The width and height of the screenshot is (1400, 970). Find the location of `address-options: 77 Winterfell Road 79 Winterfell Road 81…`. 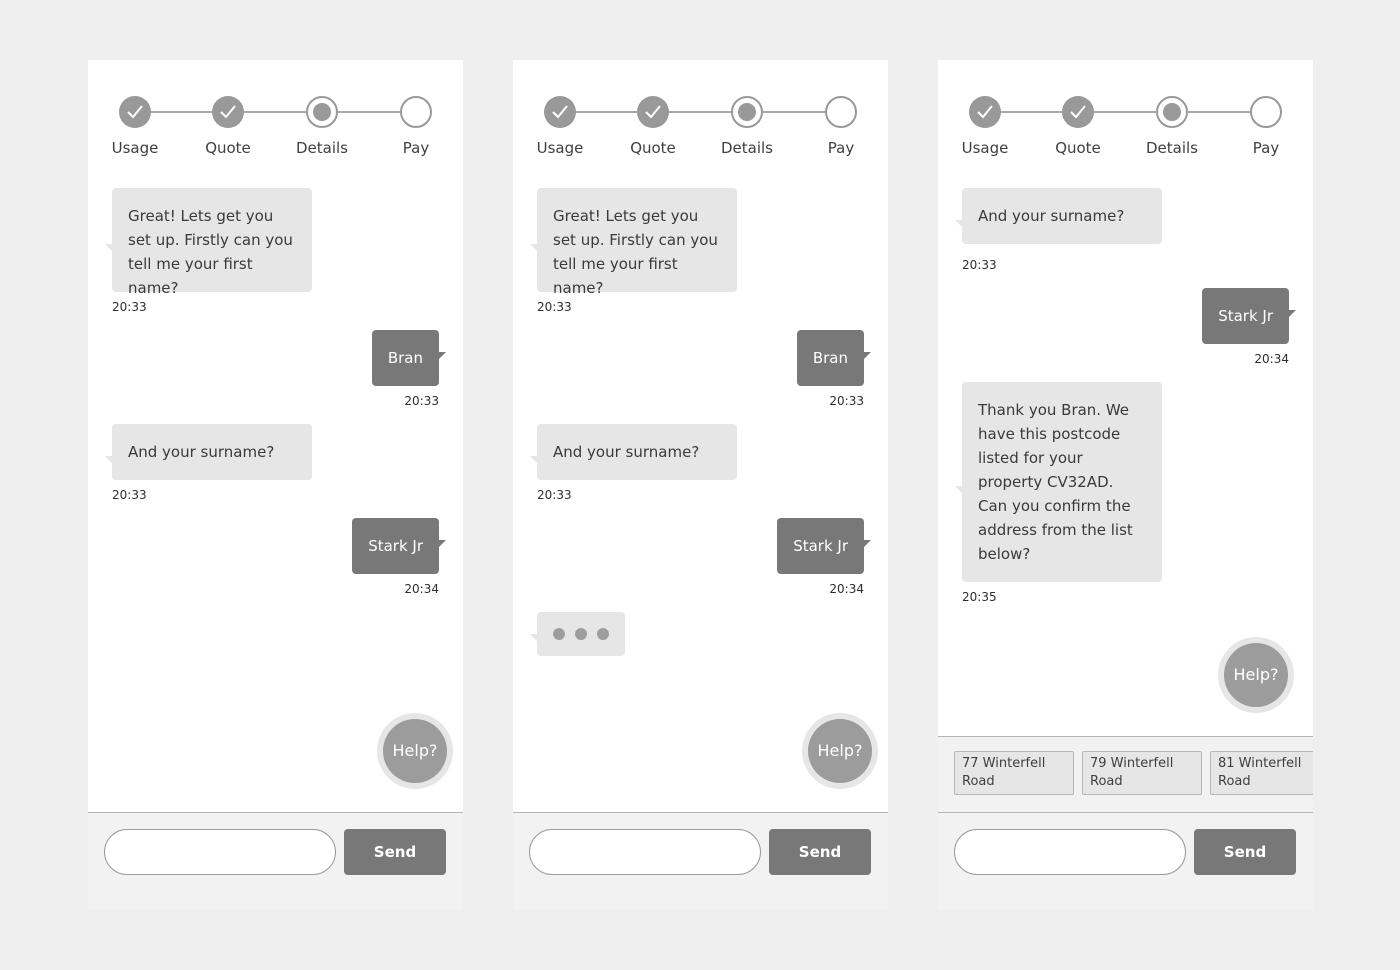

address-options: 77 Winterfell Road 79 Winterfell Road 81… is located at coordinates (1125, 774).